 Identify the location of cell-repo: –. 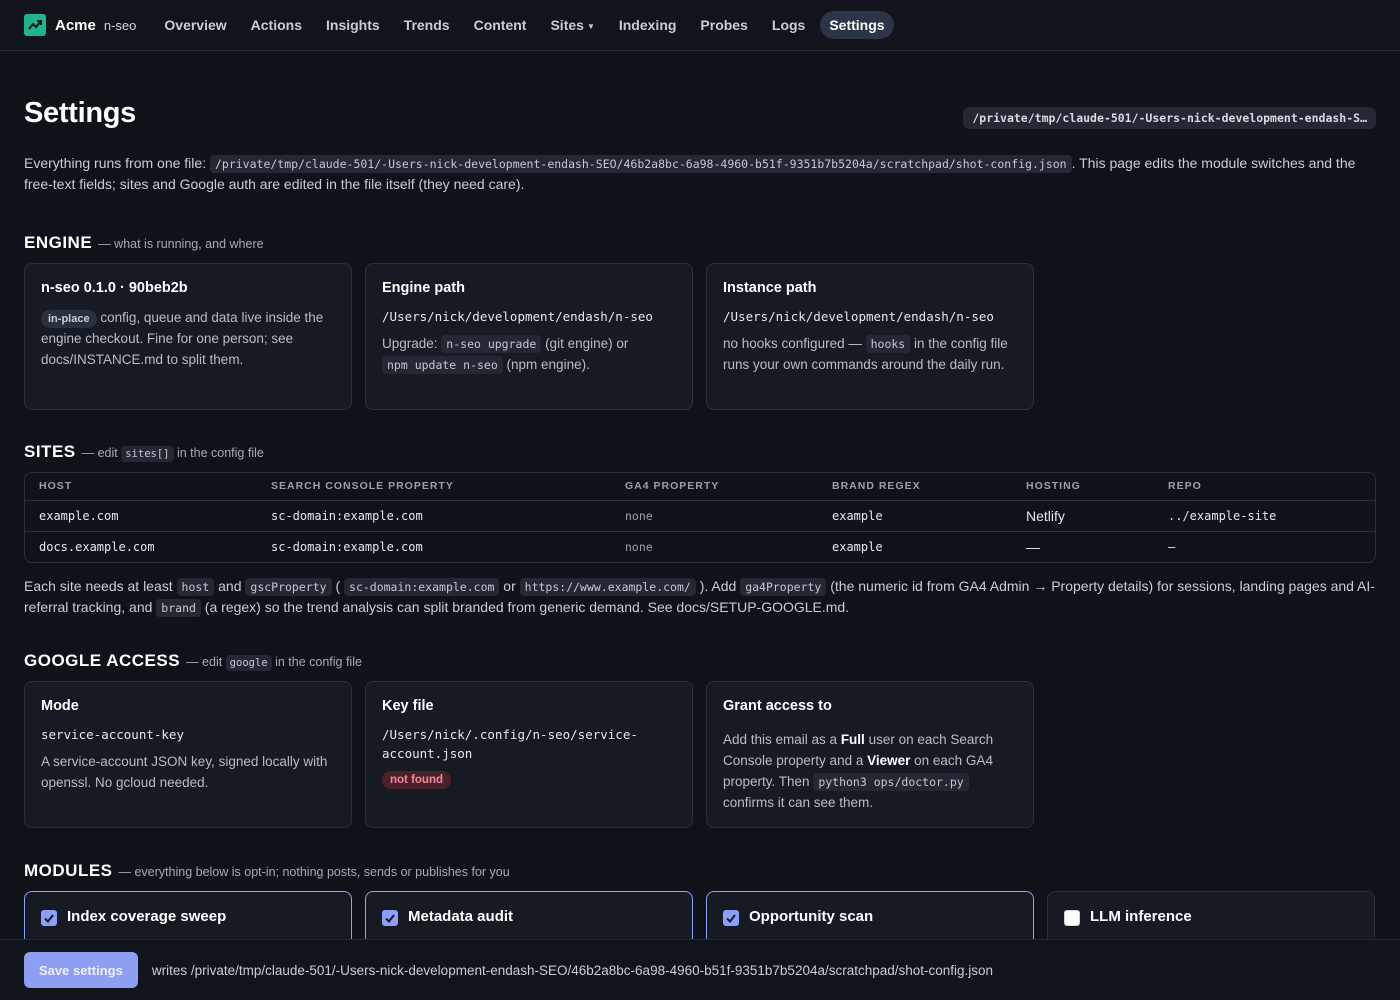
(1264, 546).